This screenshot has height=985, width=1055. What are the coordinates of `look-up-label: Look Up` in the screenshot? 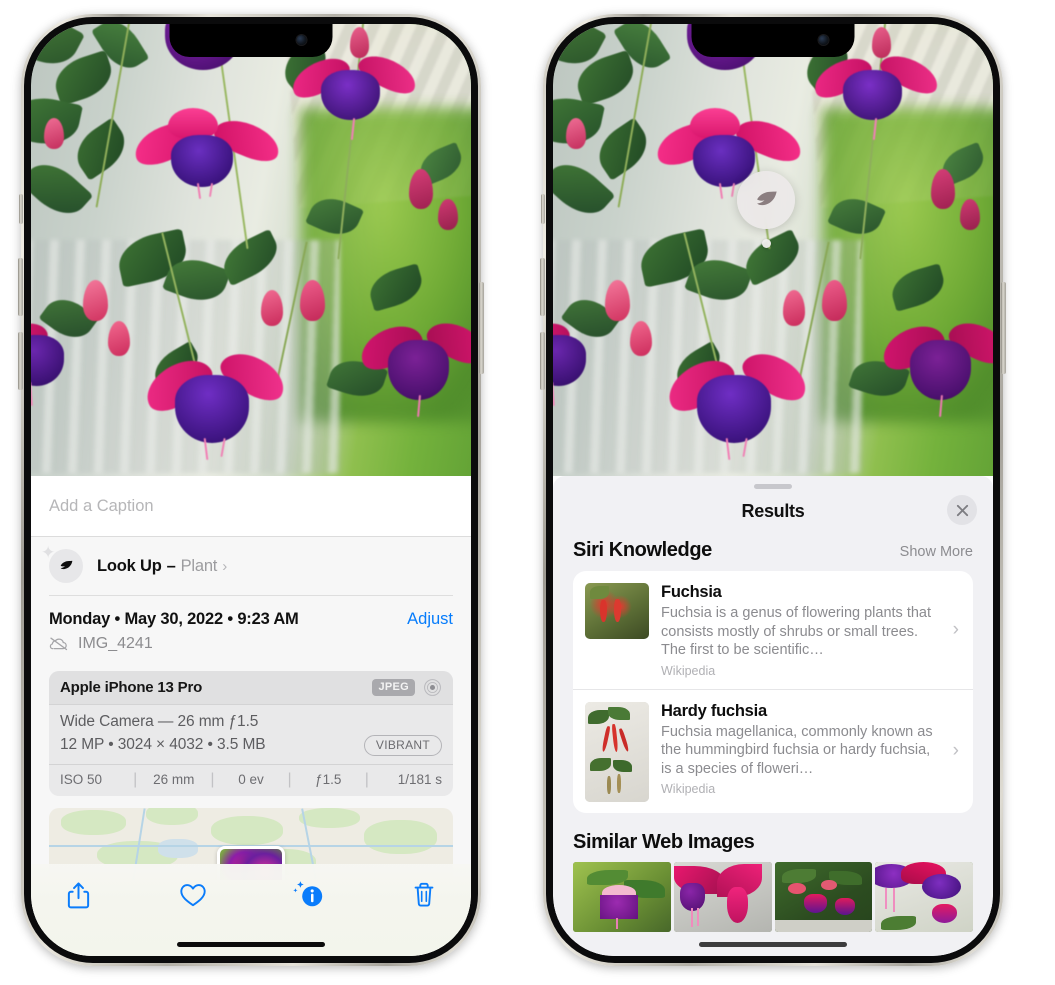 It's located at (129, 565).